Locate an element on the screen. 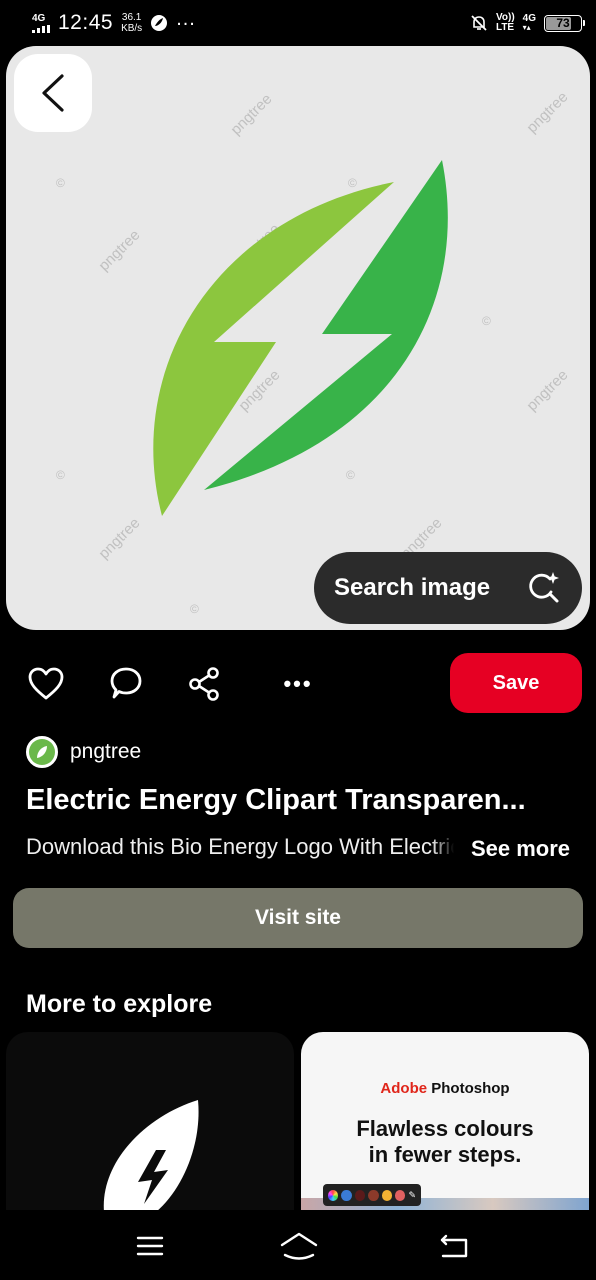  battery-level: 73 is located at coordinates (563, 23).